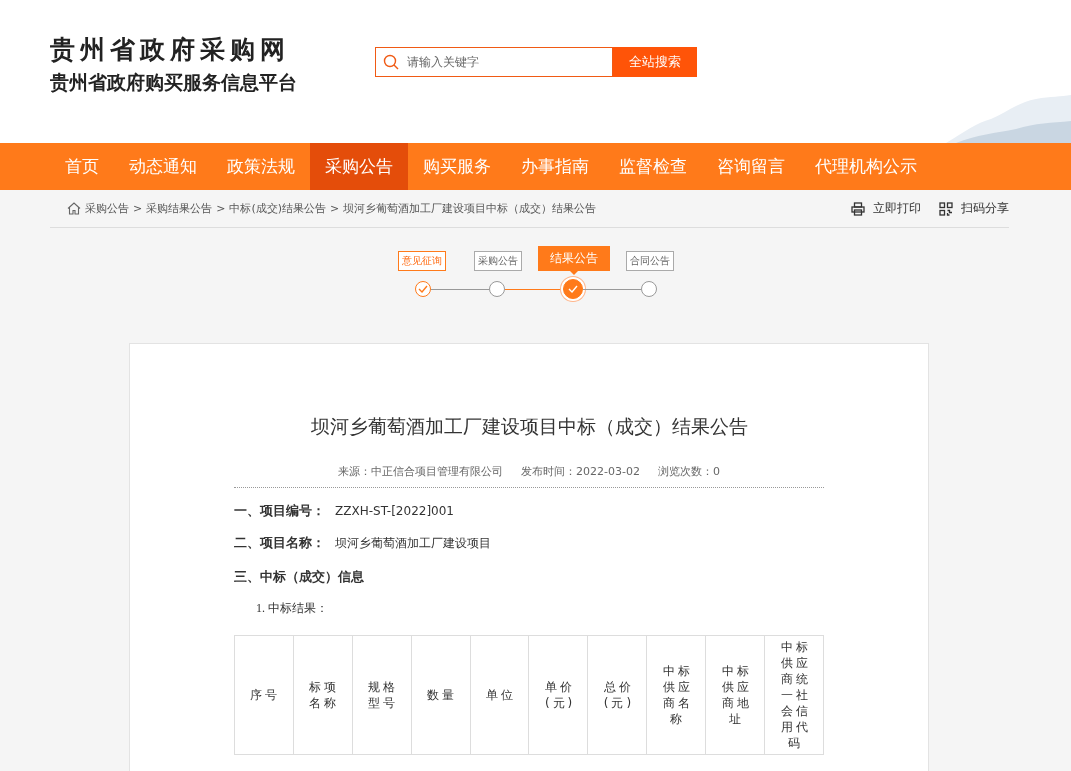  What do you see at coordinates (279, 543) in the screenshot?
I see `field-label: 二、项目名称：` at bounding box center [279, 543].